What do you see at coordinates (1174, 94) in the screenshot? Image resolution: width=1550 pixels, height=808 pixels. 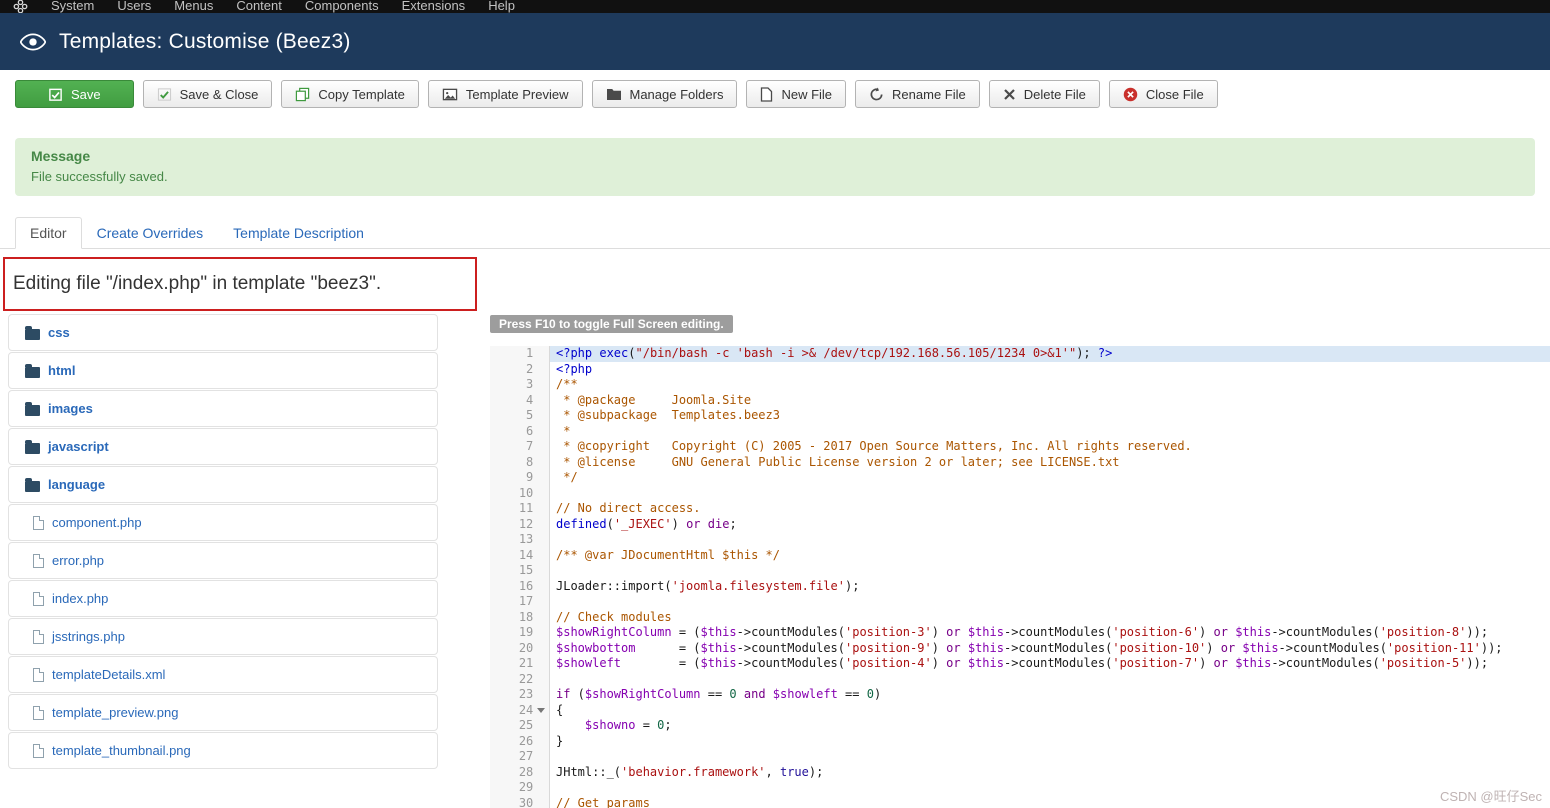 I see `button-label: Close File` at bounding box center [1174, 94].